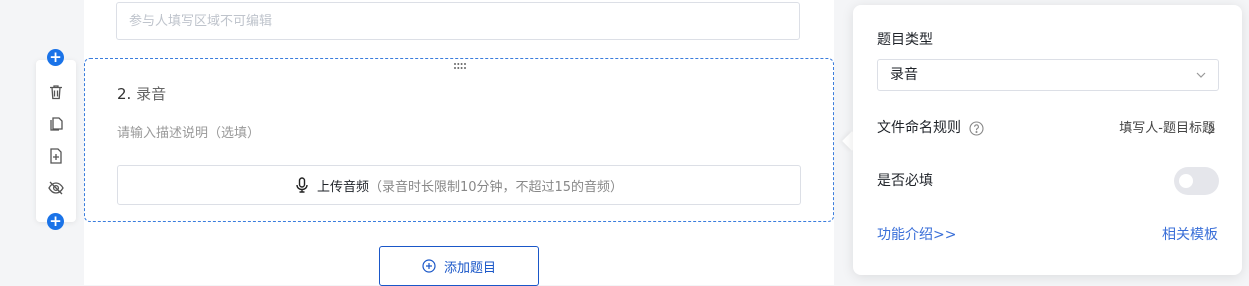 The width and height of the screenshot is (1249, 286). What do you see at coordinates (916, 235) in the screenshot?
I see `feature-intro-link: 功能介绍>>` at bounding box center [916, 235].